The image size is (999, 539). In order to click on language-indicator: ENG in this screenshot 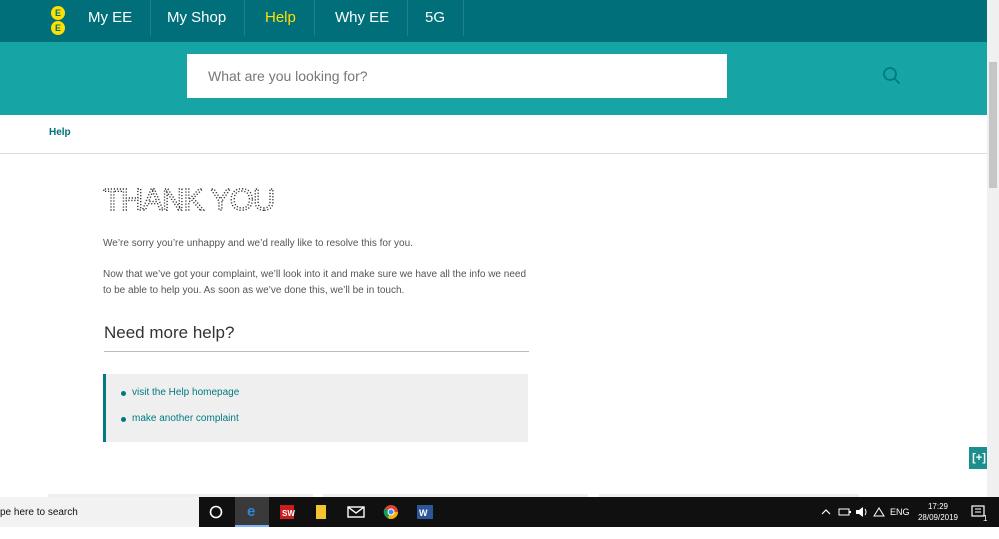, I will do `click(900, 512)`.